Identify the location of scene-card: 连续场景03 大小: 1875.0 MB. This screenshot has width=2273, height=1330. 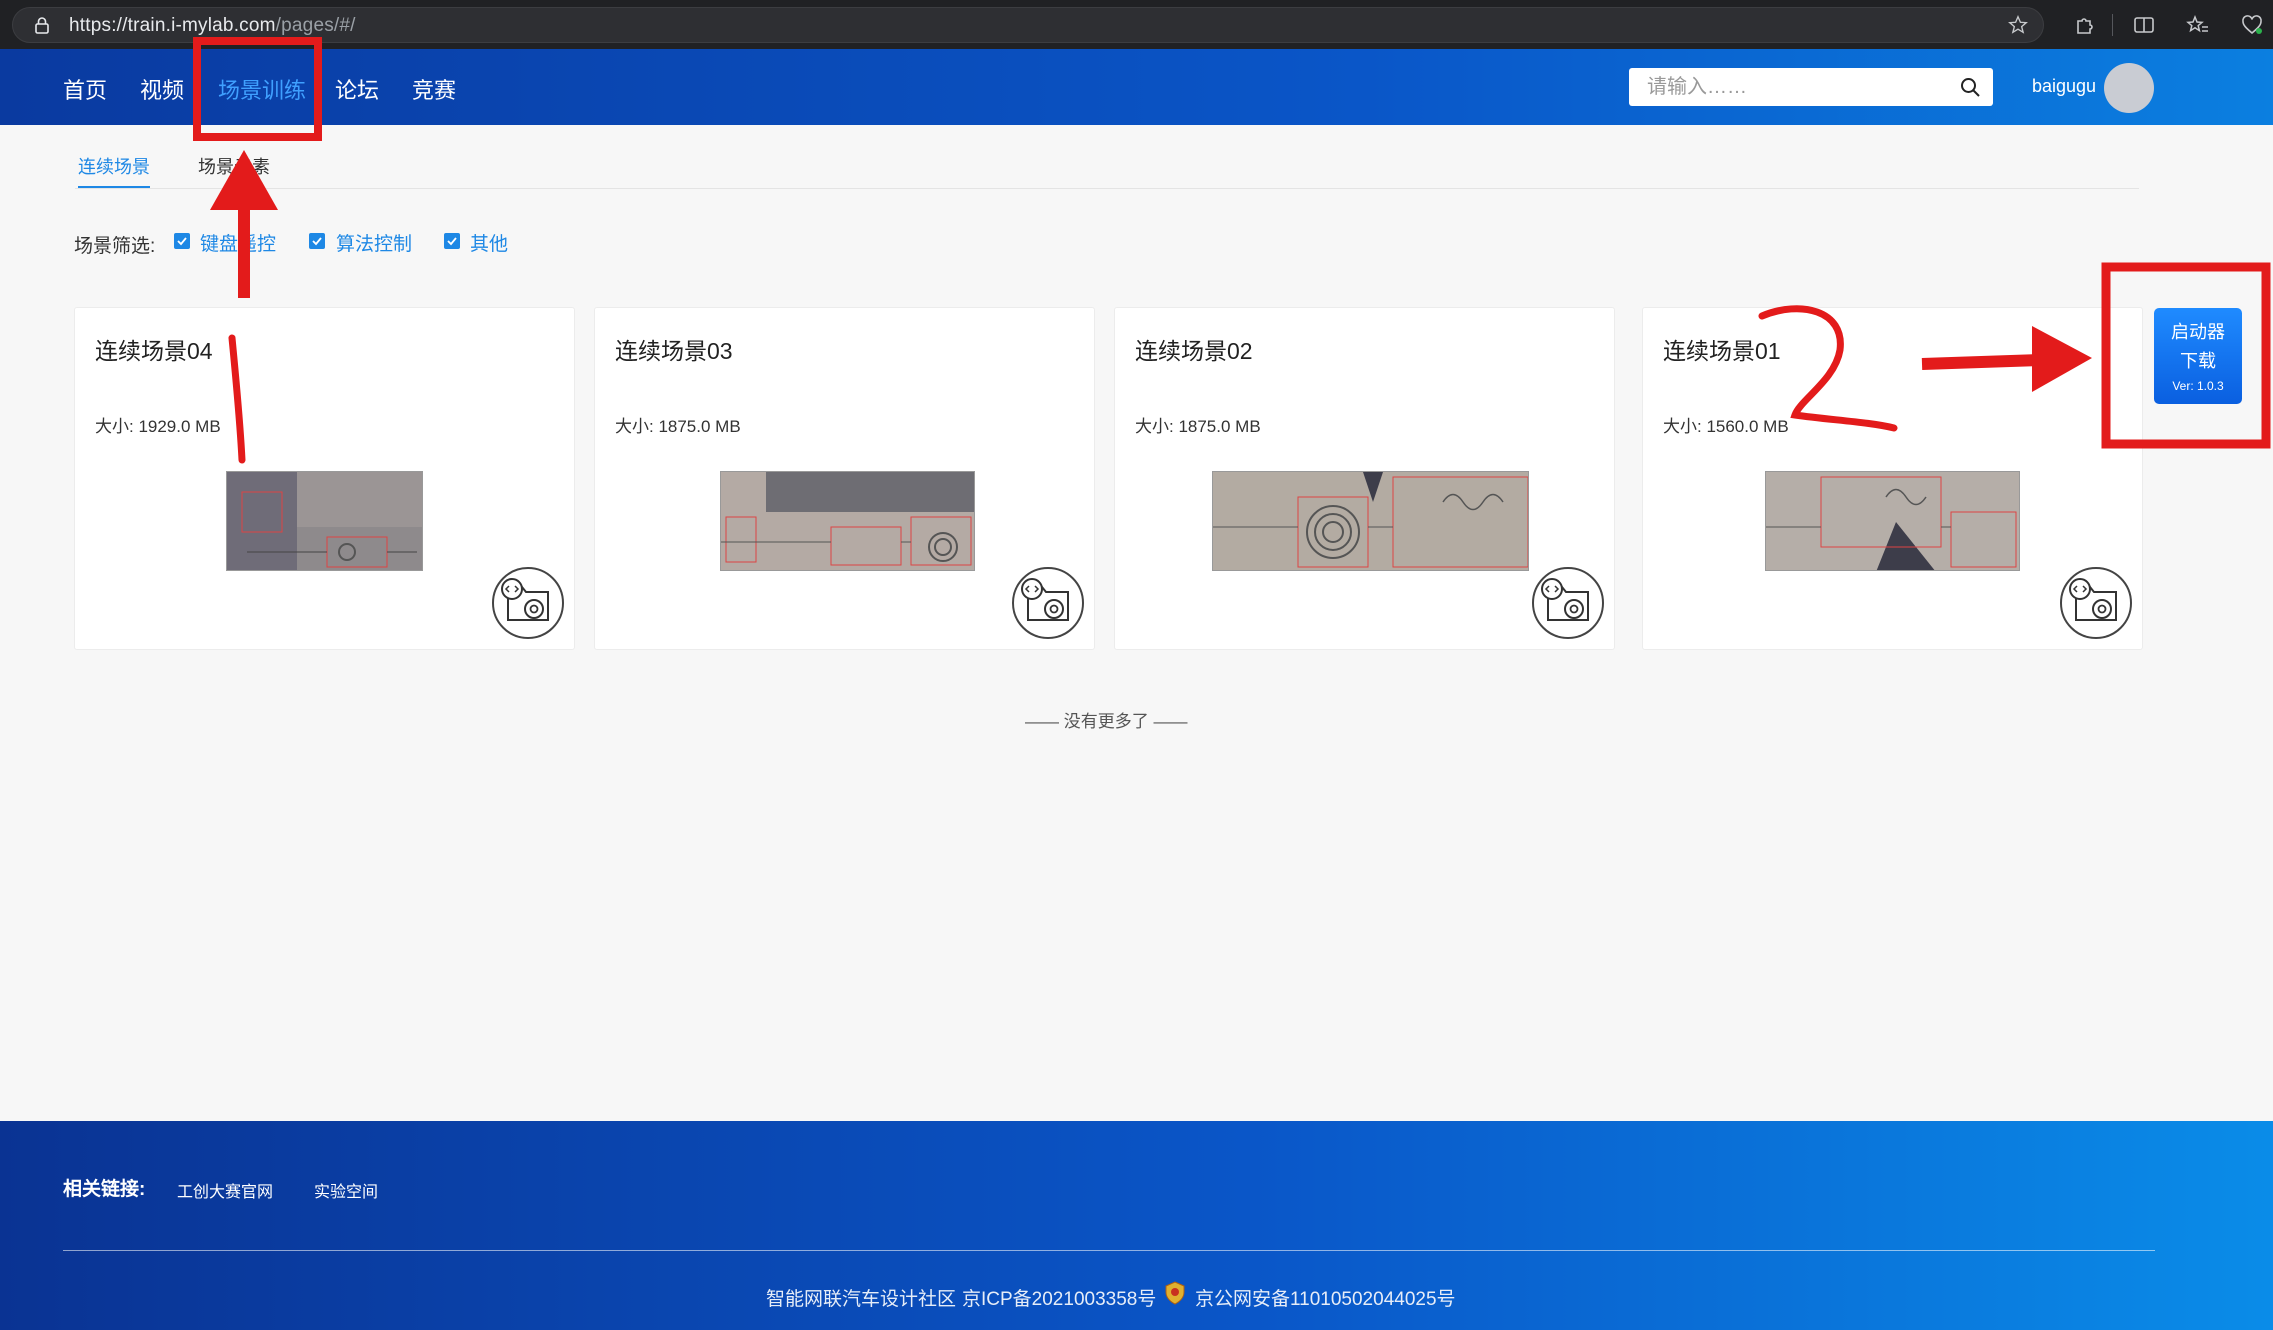
(844, 478).